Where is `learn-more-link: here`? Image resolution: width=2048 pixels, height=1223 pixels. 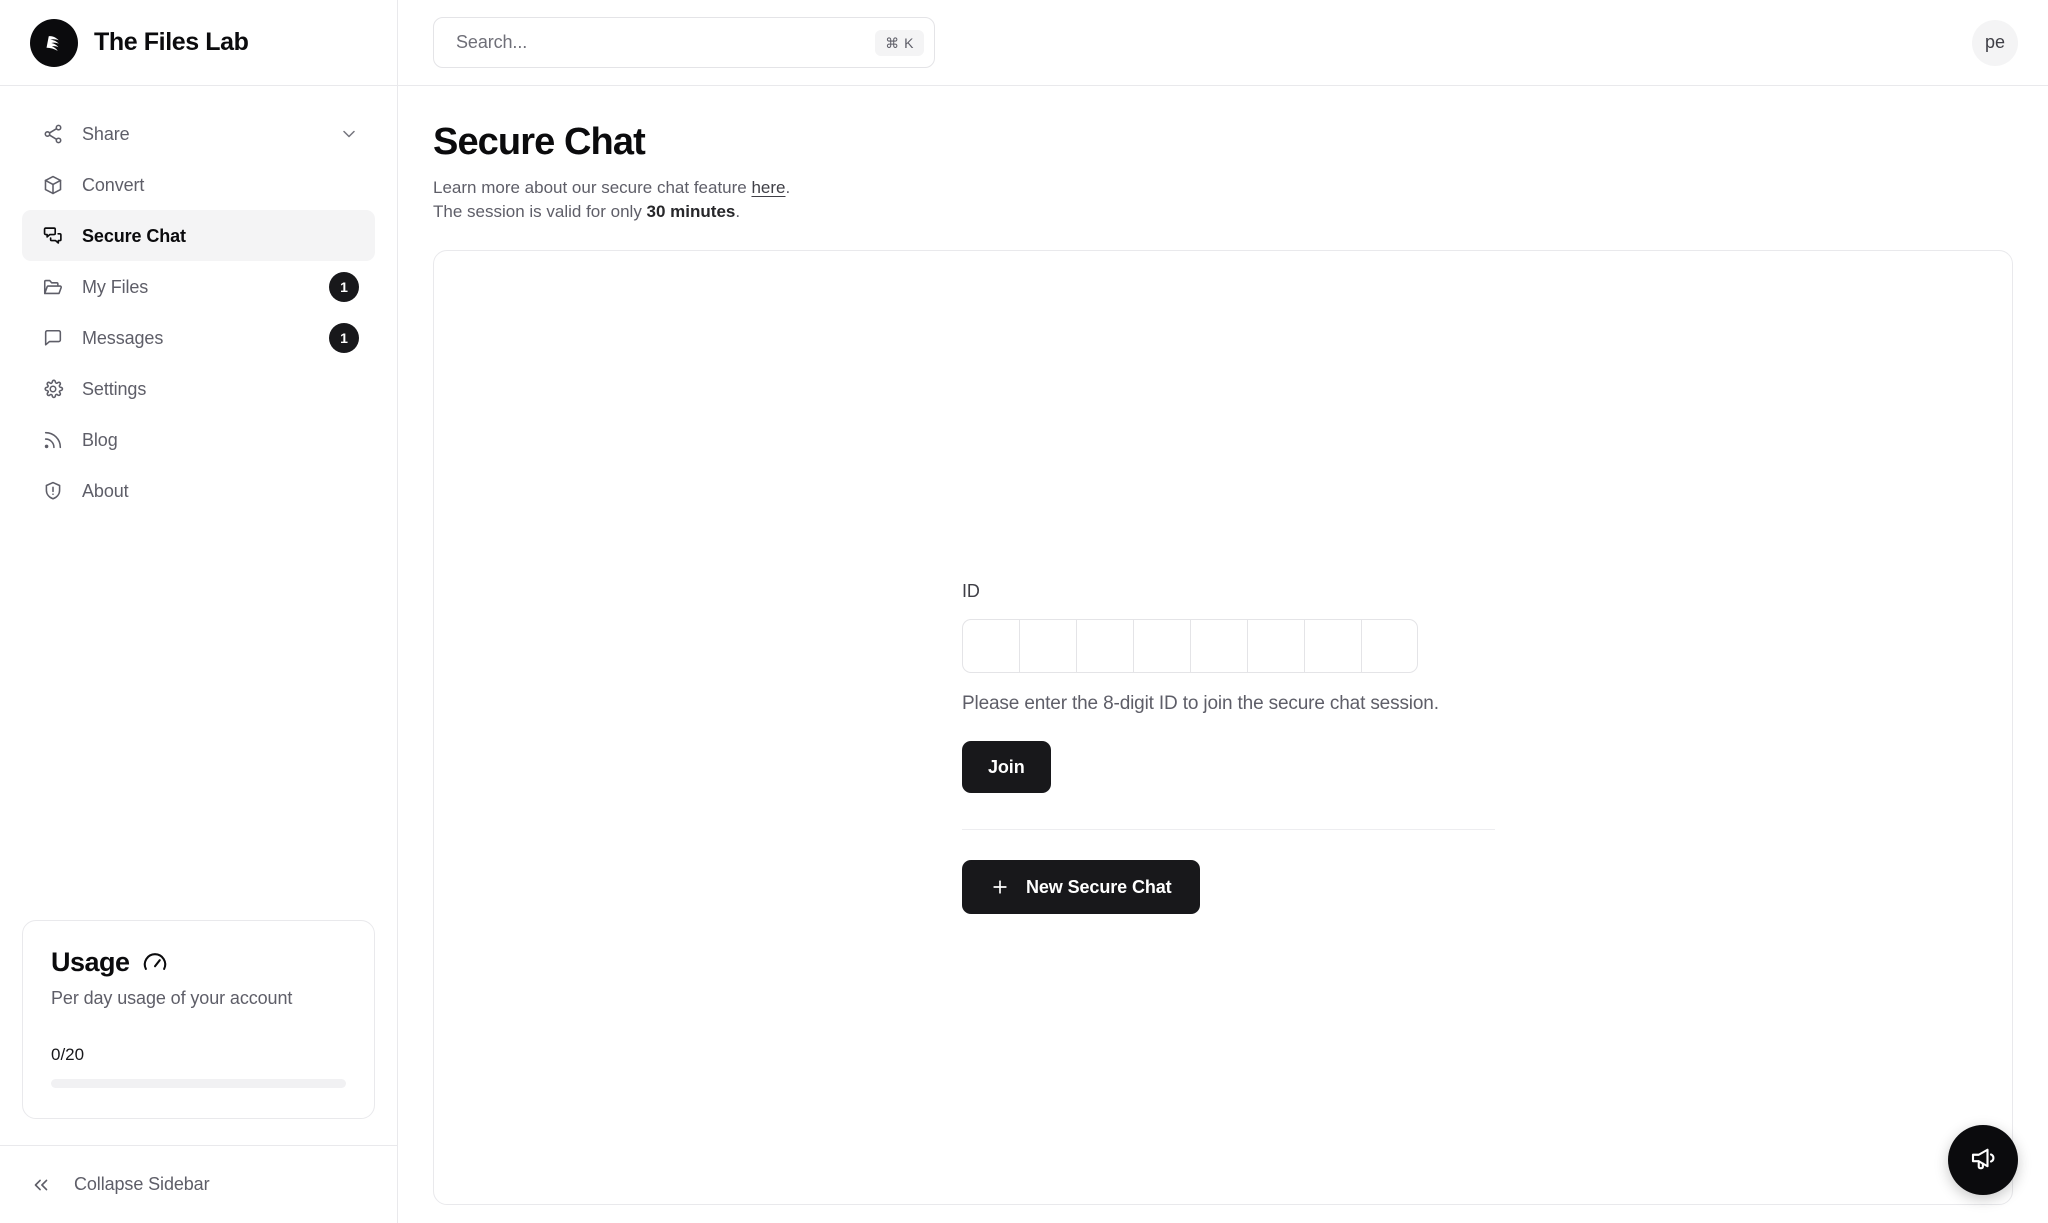 learn-more-link: here is located at coordinates (768, 187).